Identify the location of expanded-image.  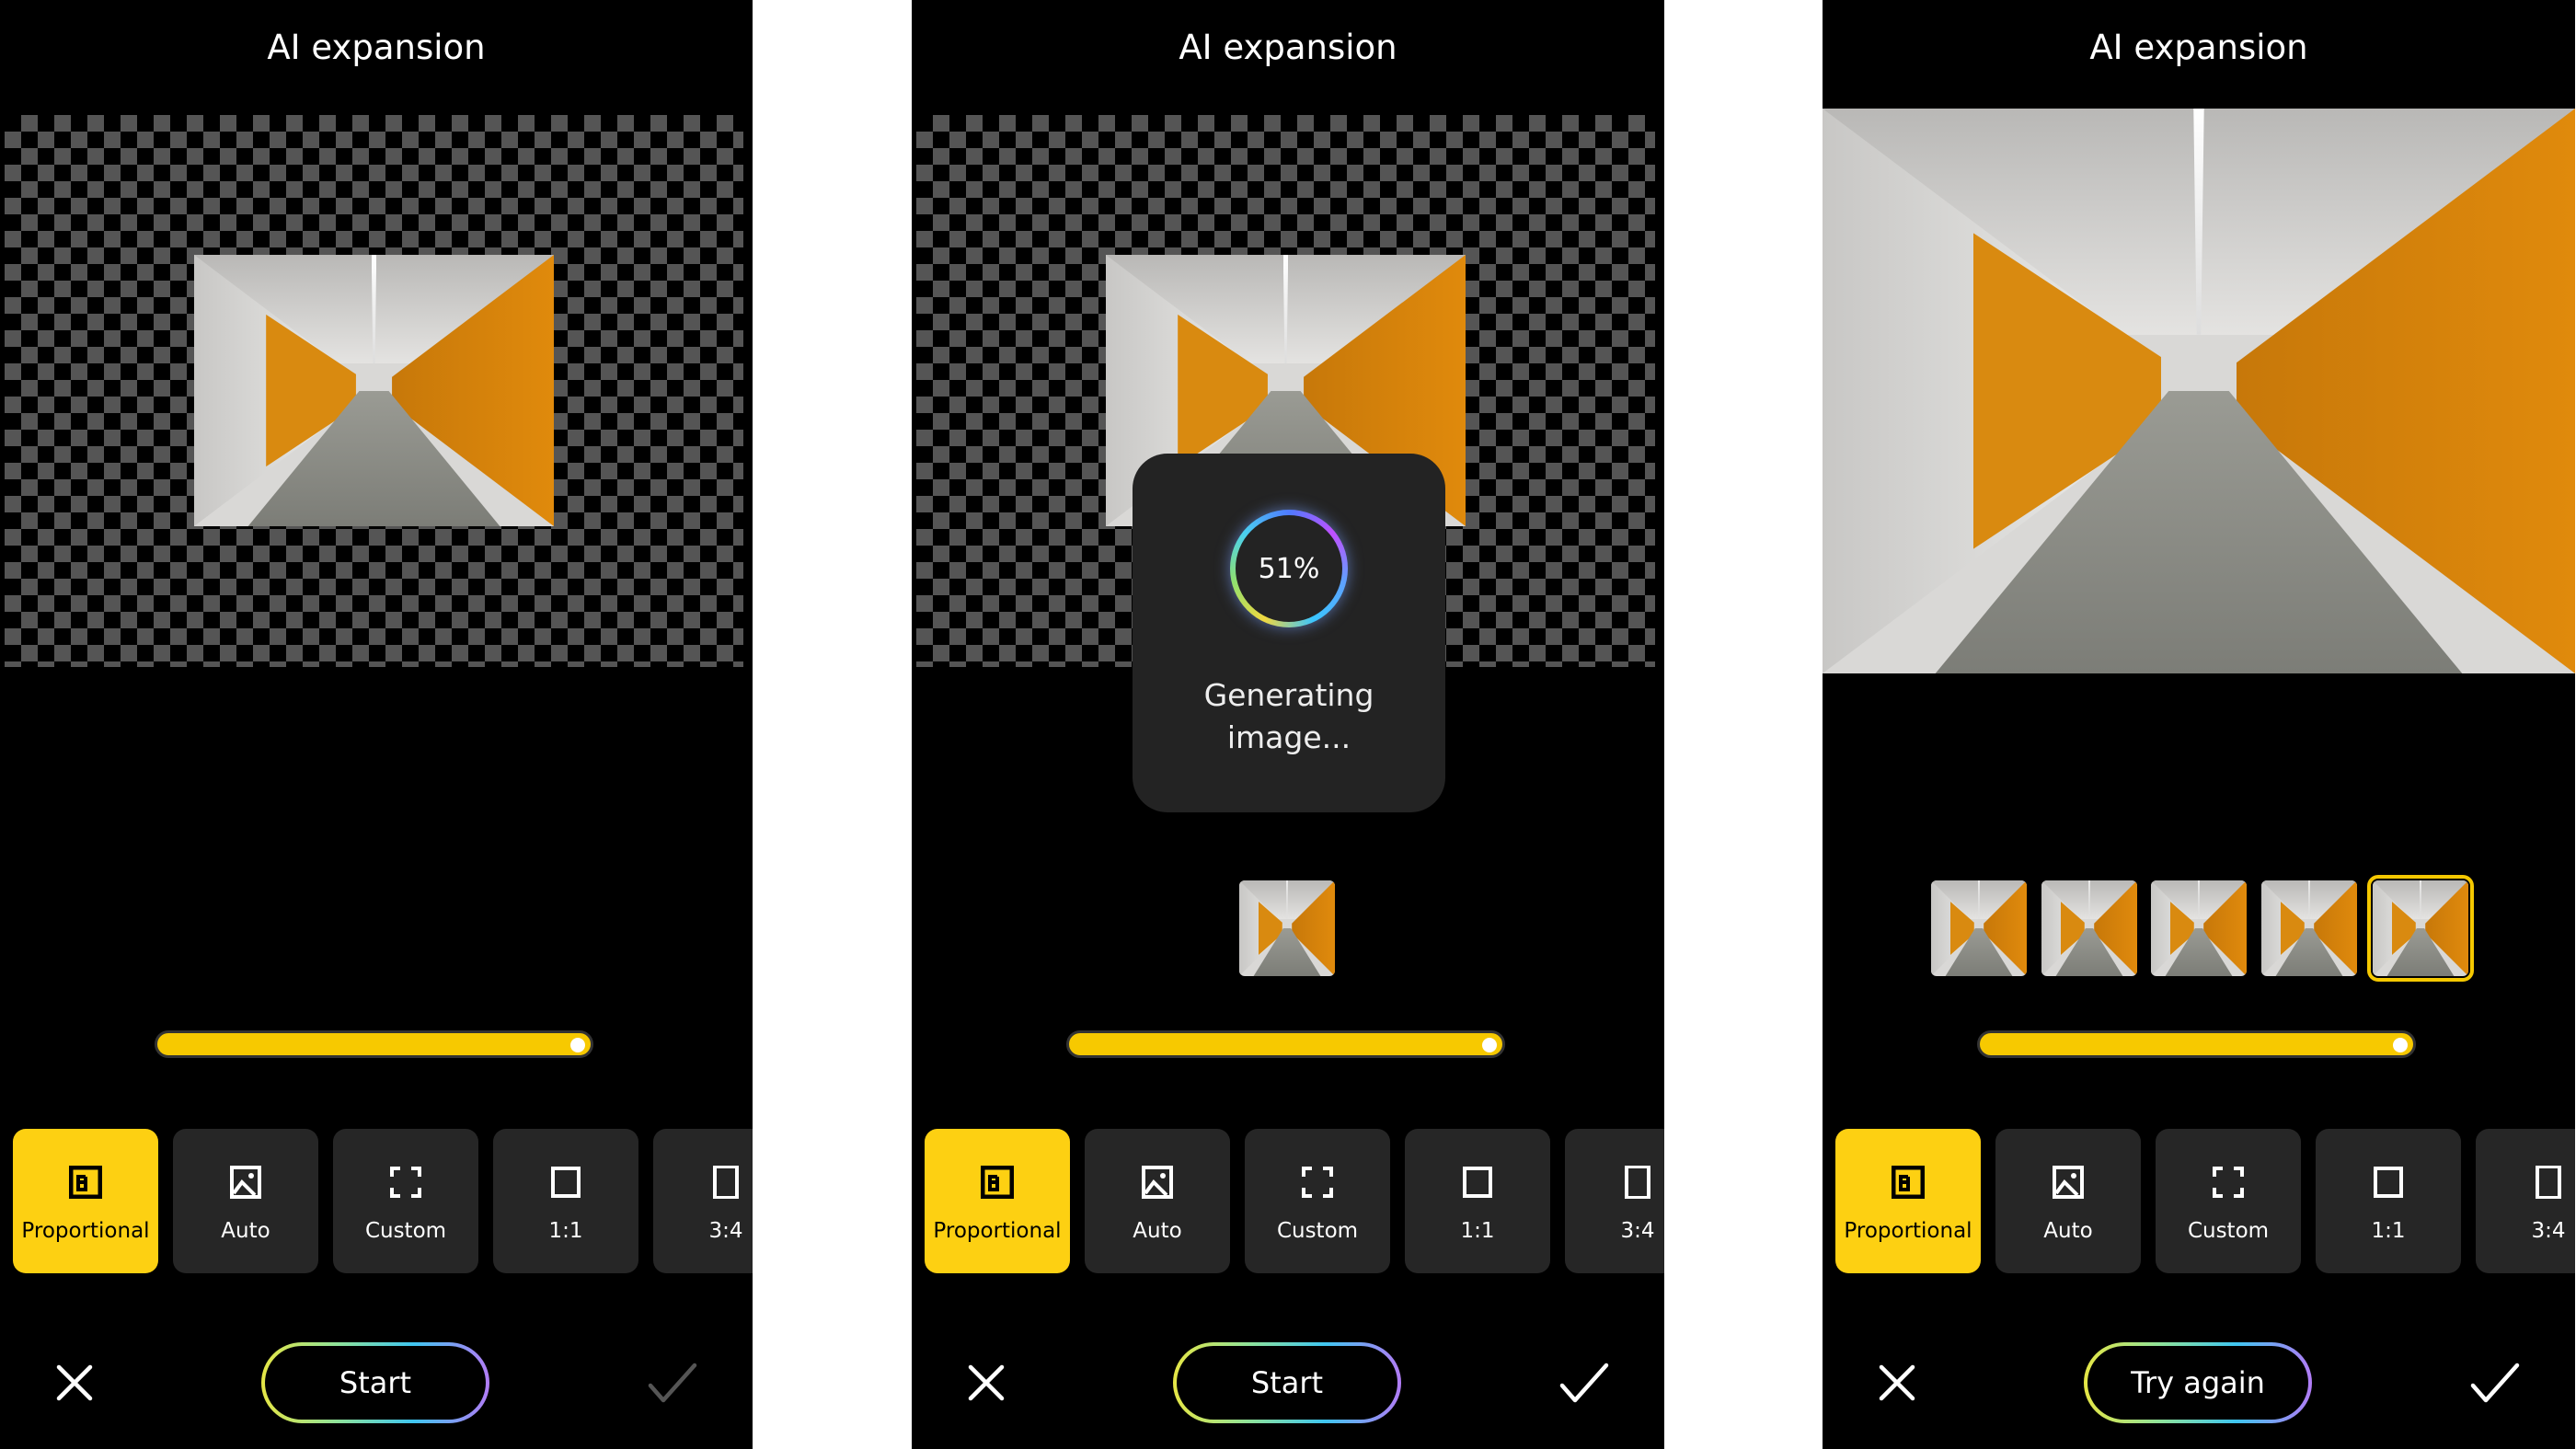
(2199, 391).